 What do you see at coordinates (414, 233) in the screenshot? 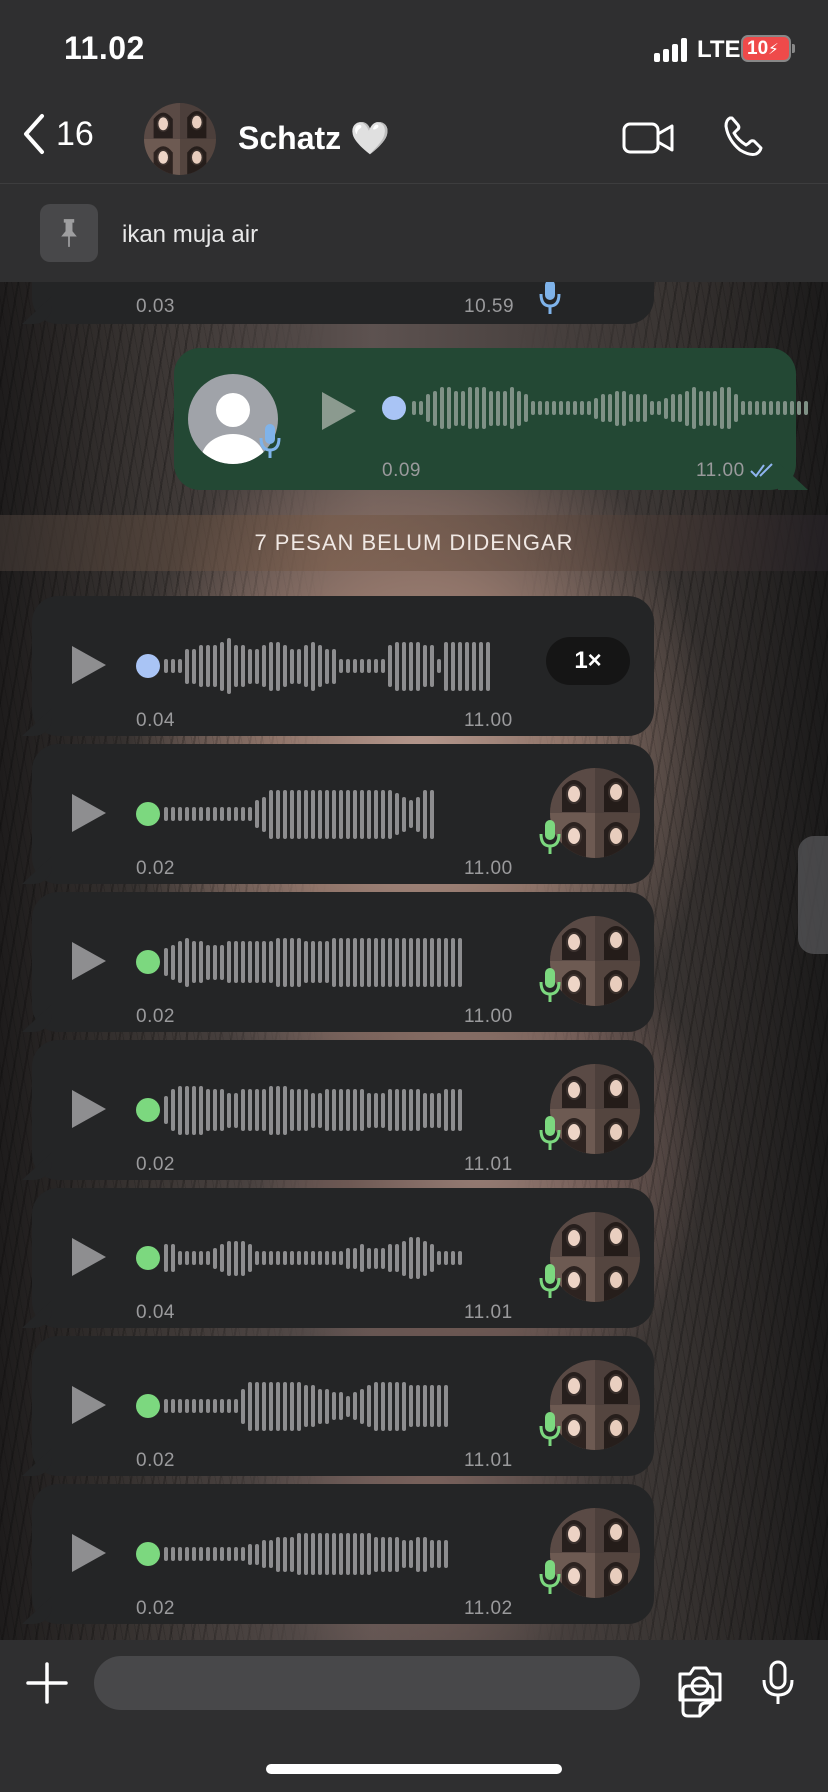
I see `pinned-message-bar: ikan muja air` at bounding box center [414, 233].